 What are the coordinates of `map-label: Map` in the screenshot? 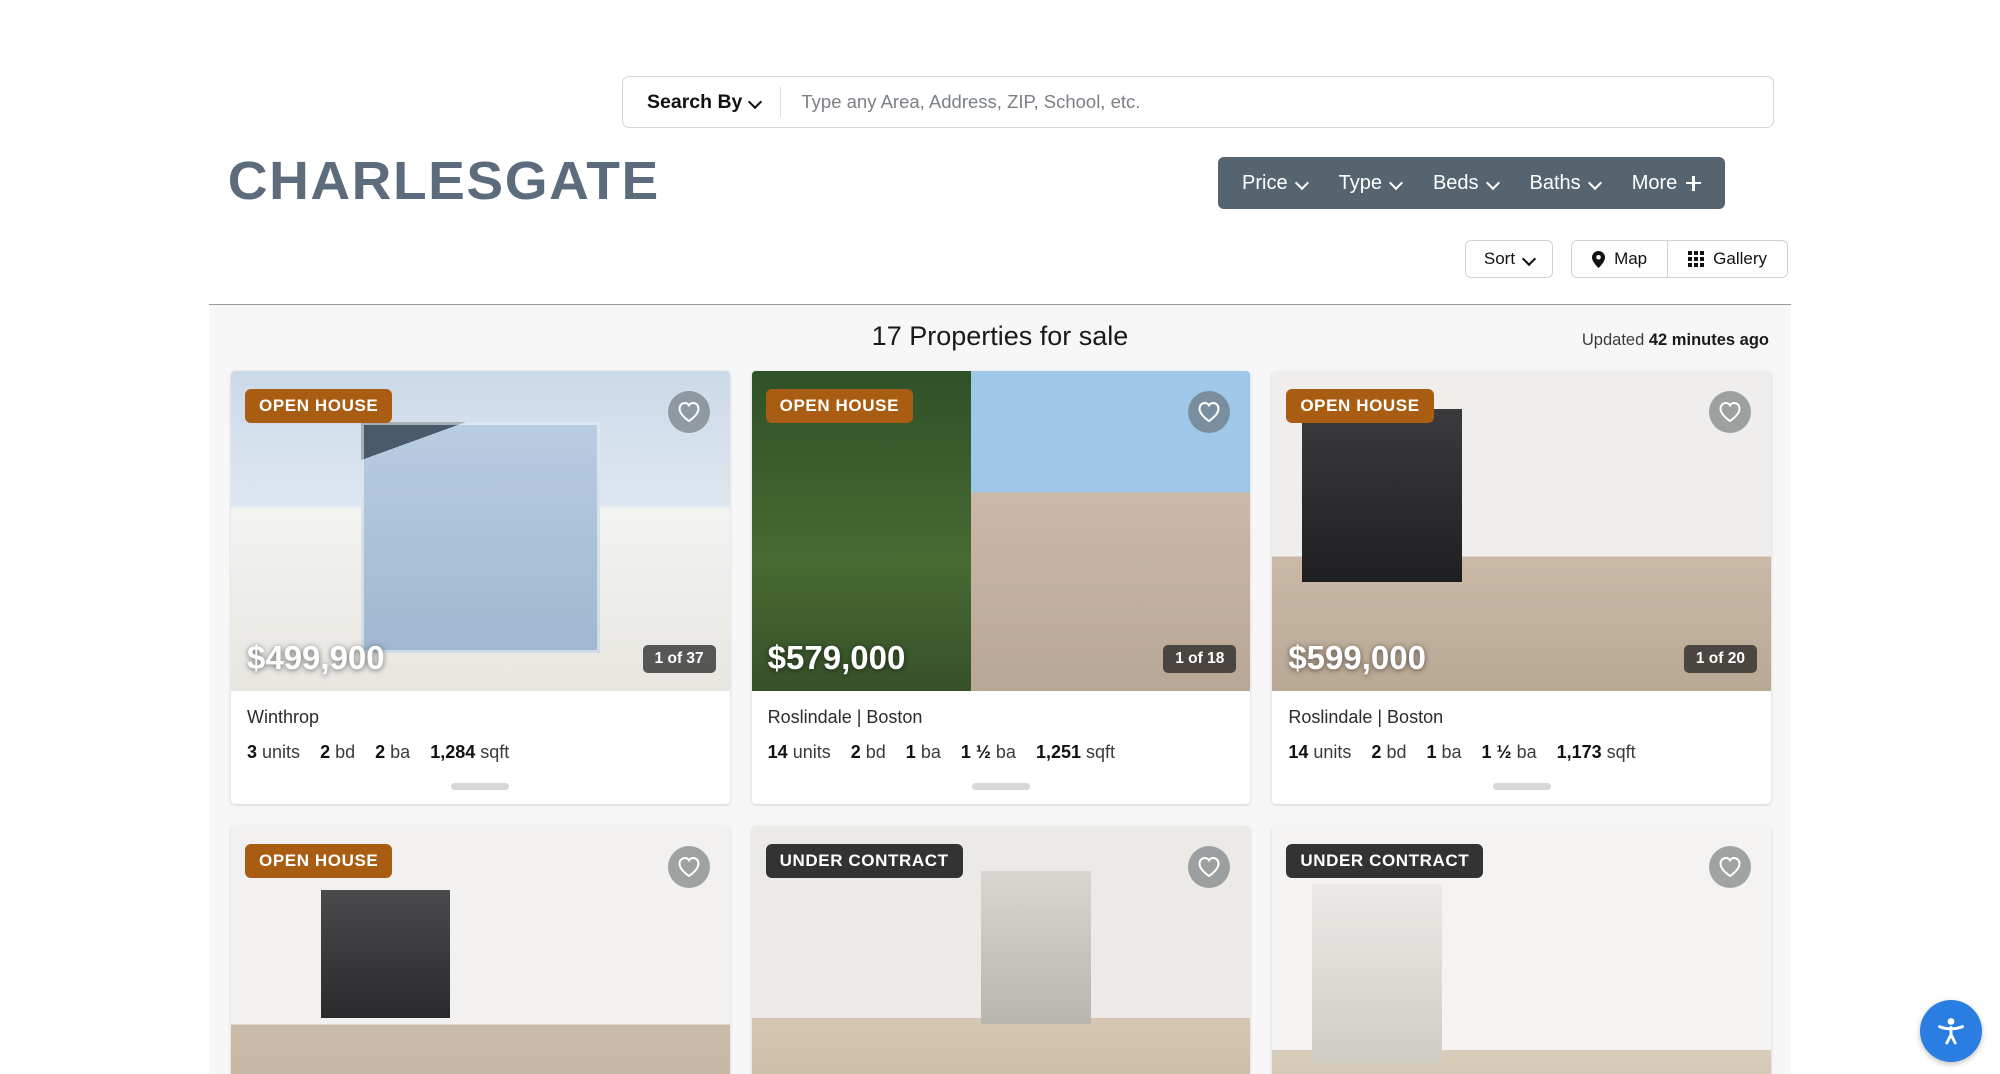 It's located at (1631, 258).